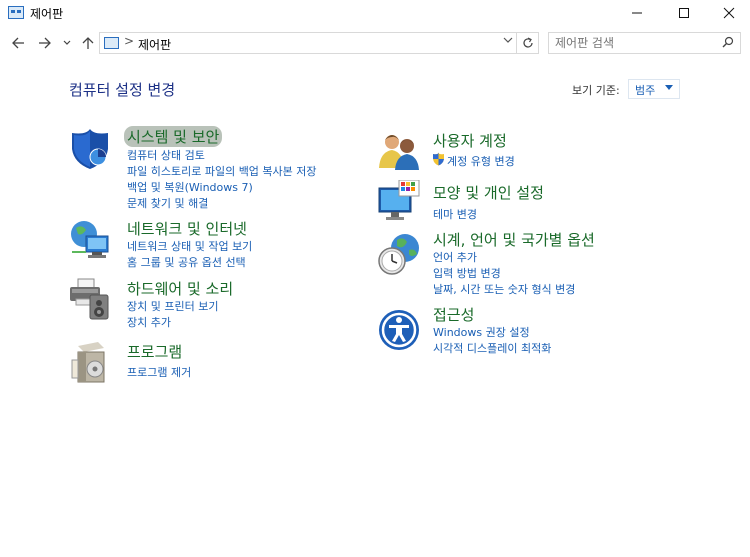  I want to click on accessibility-icon, so click(399, 330).